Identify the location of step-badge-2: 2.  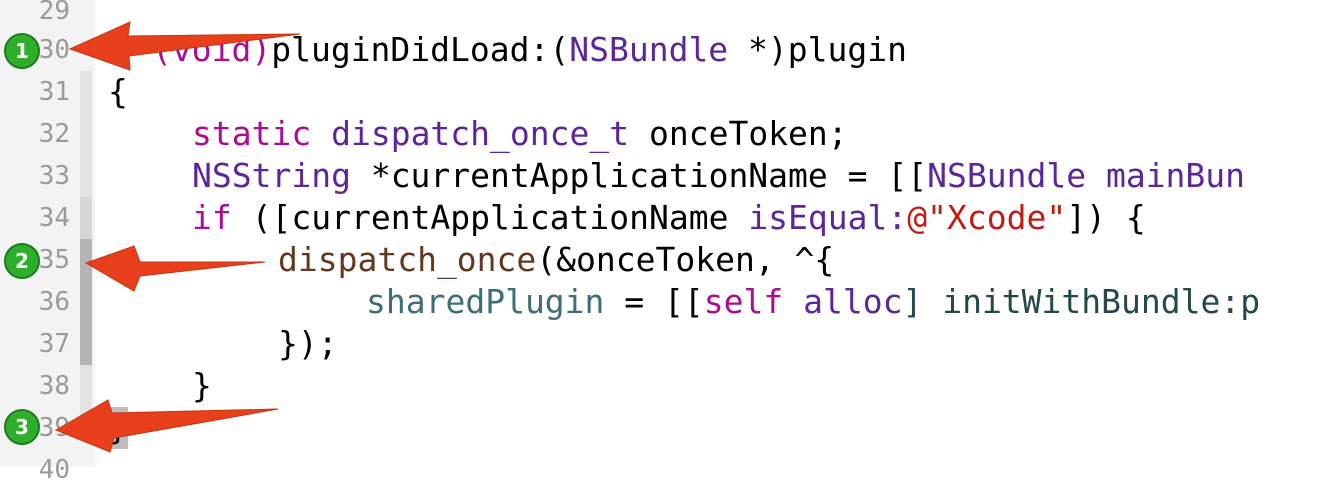
(22, 261).